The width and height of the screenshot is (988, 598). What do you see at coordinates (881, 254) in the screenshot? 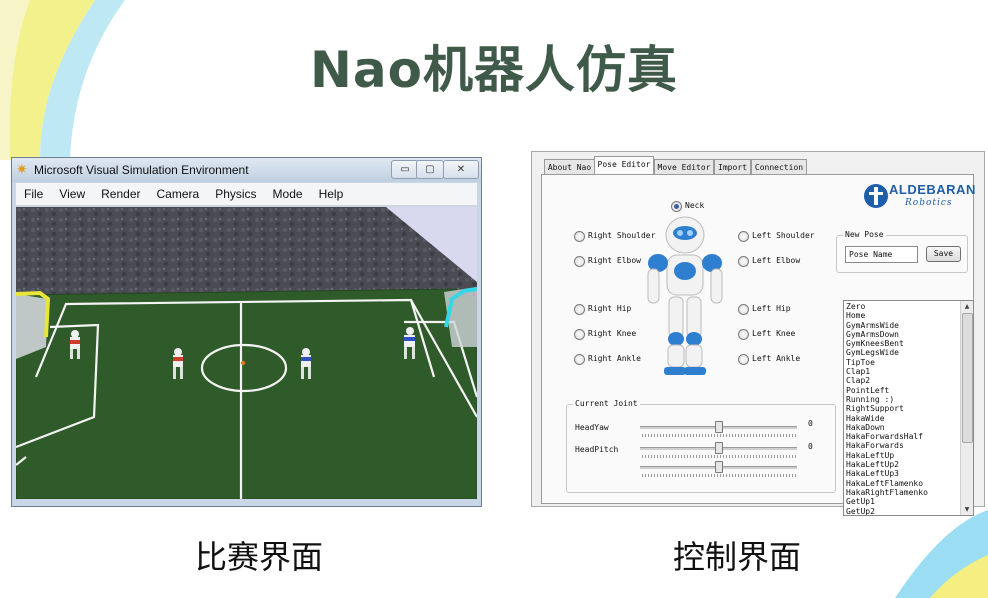
I see `pose-name-input: Pose Name` at bounding box center [881, 254].